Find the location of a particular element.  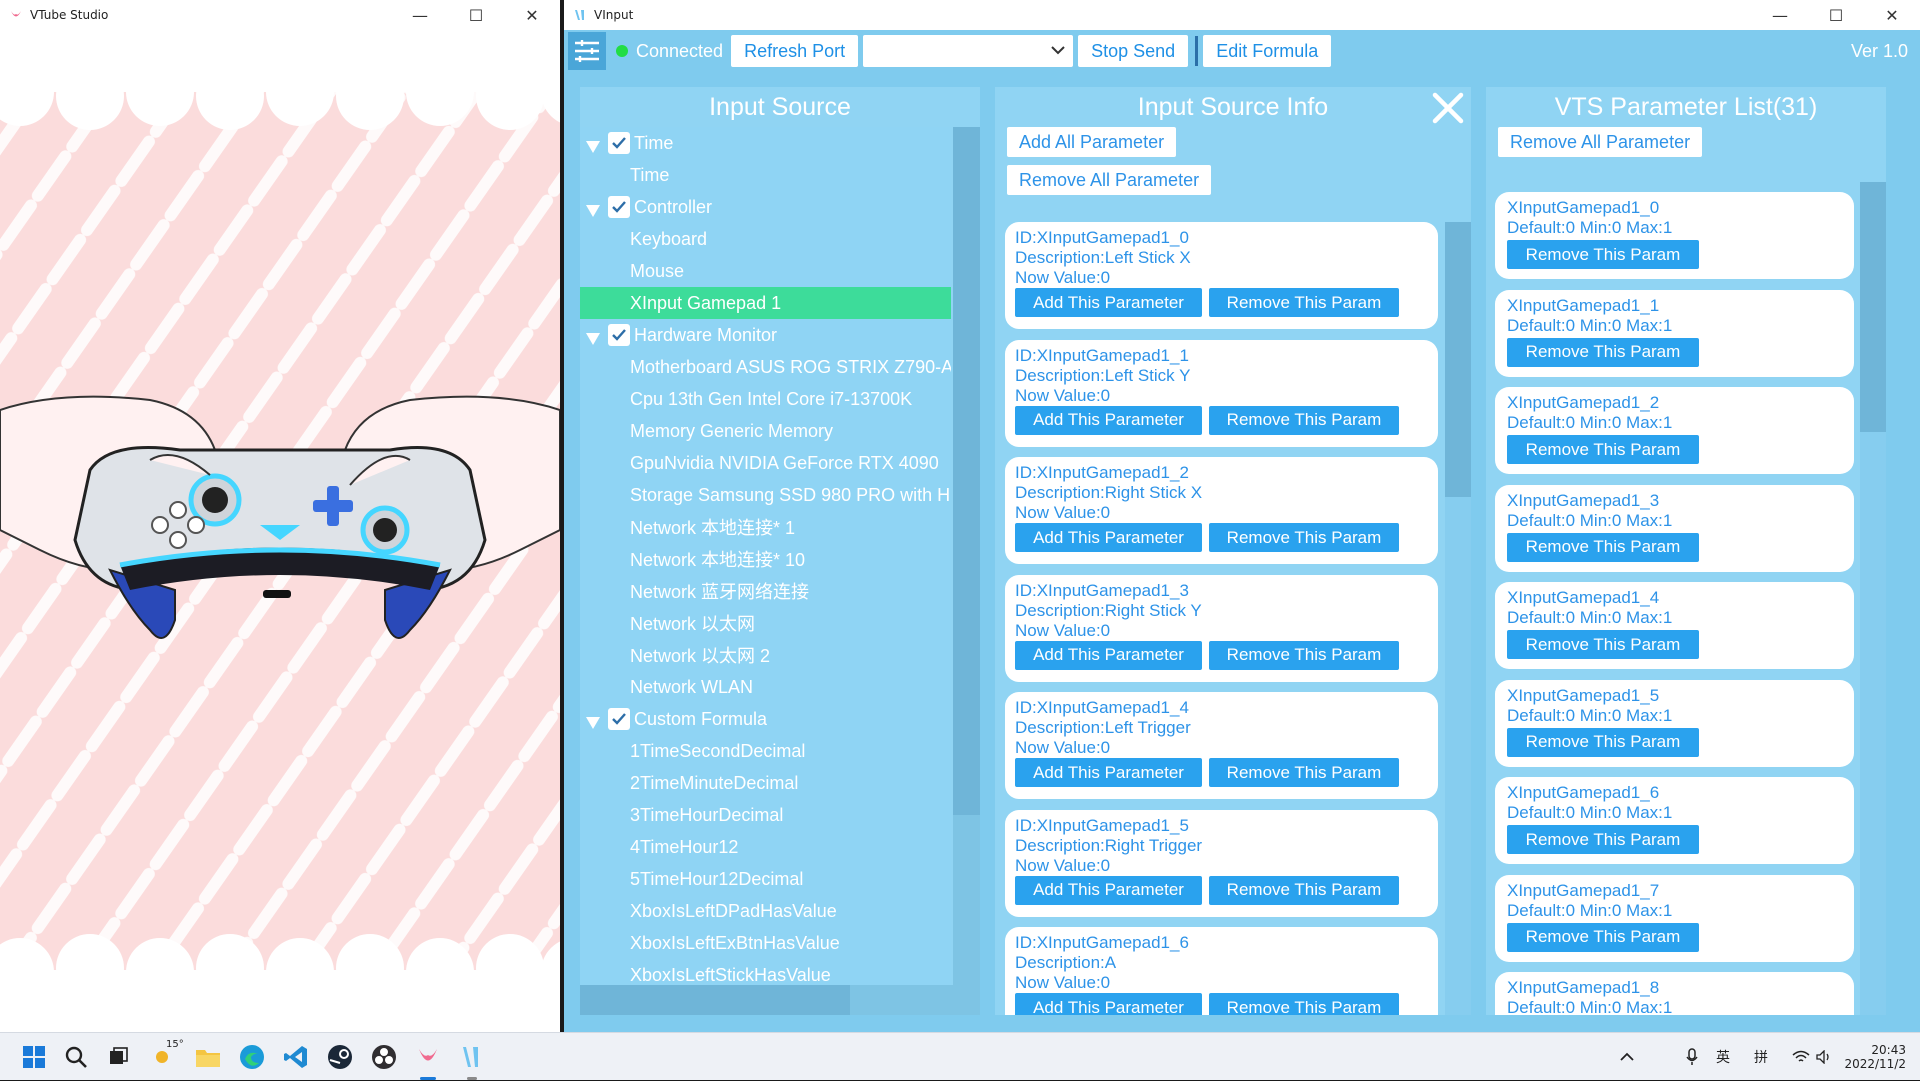

tree-item-11: Storage Samsung SSD 980 PRO with H is located at coordinates (765, 495).